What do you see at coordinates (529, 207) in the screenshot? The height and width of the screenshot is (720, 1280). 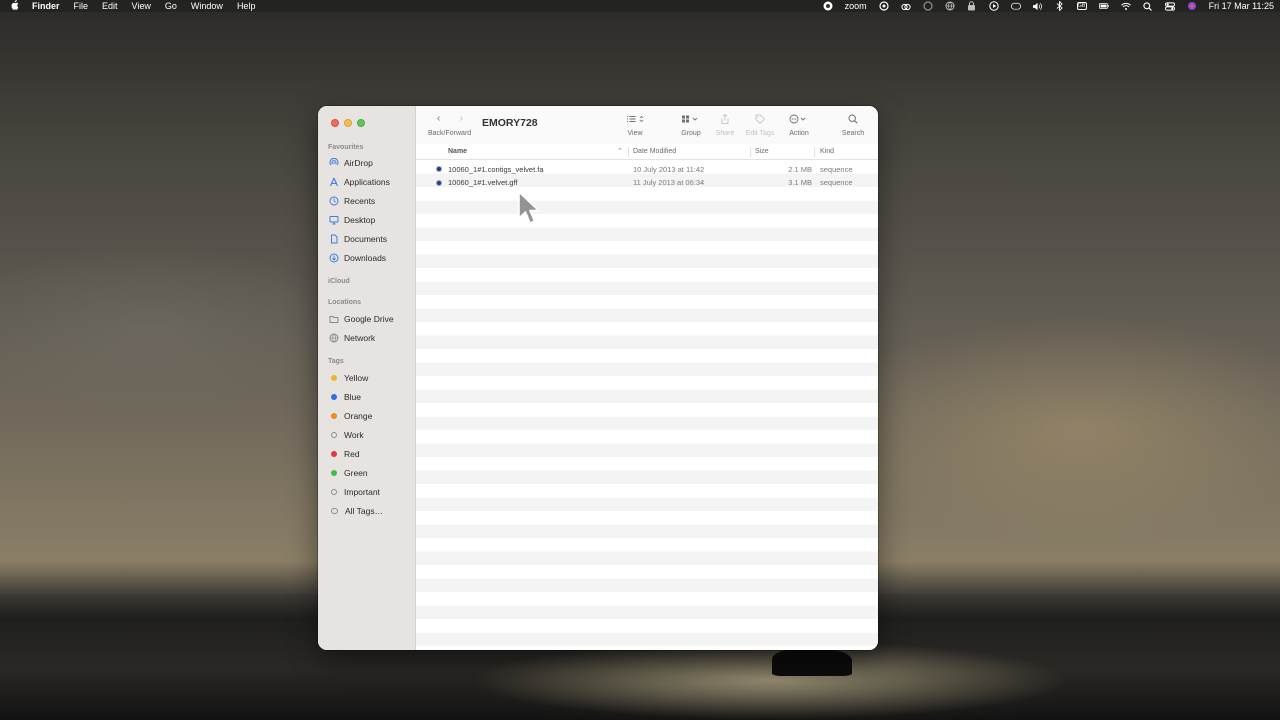 I see `mouse-pointer-icon` at bounding box center [529, 207].